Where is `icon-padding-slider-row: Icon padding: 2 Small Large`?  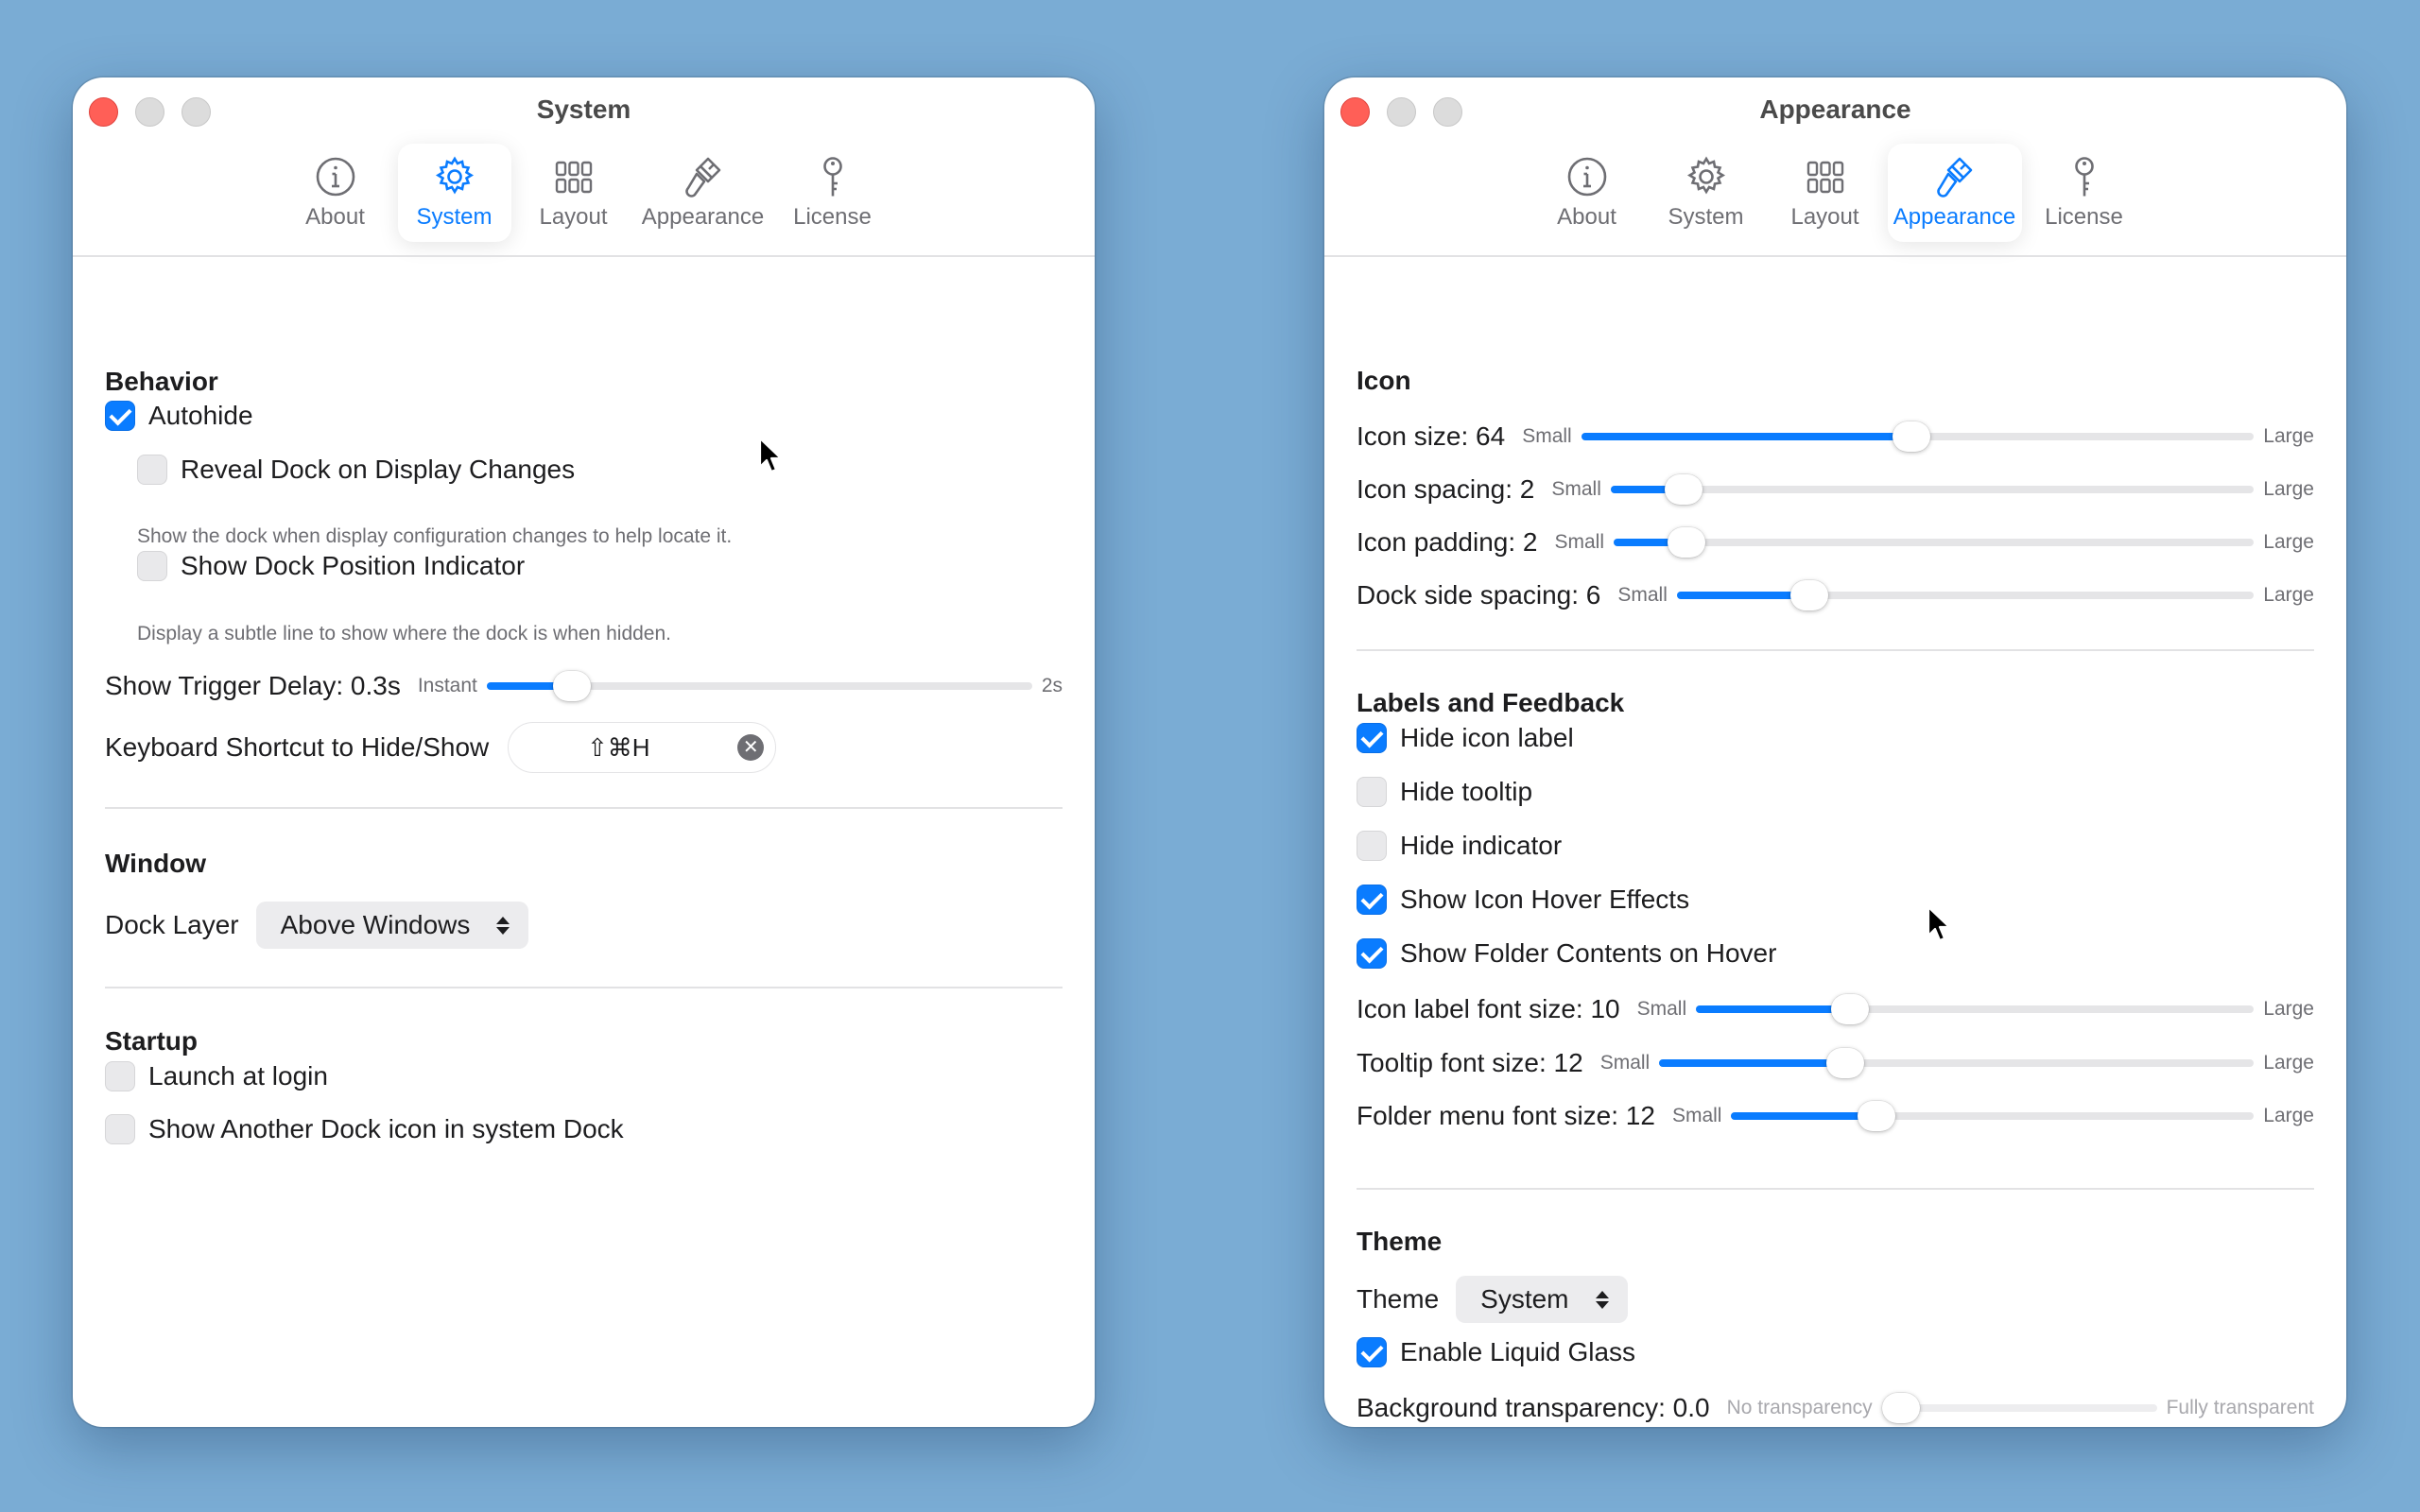 icon-padding-slider-row: Icon padding: 2 Small Large is located at coordinates (1836, 542).